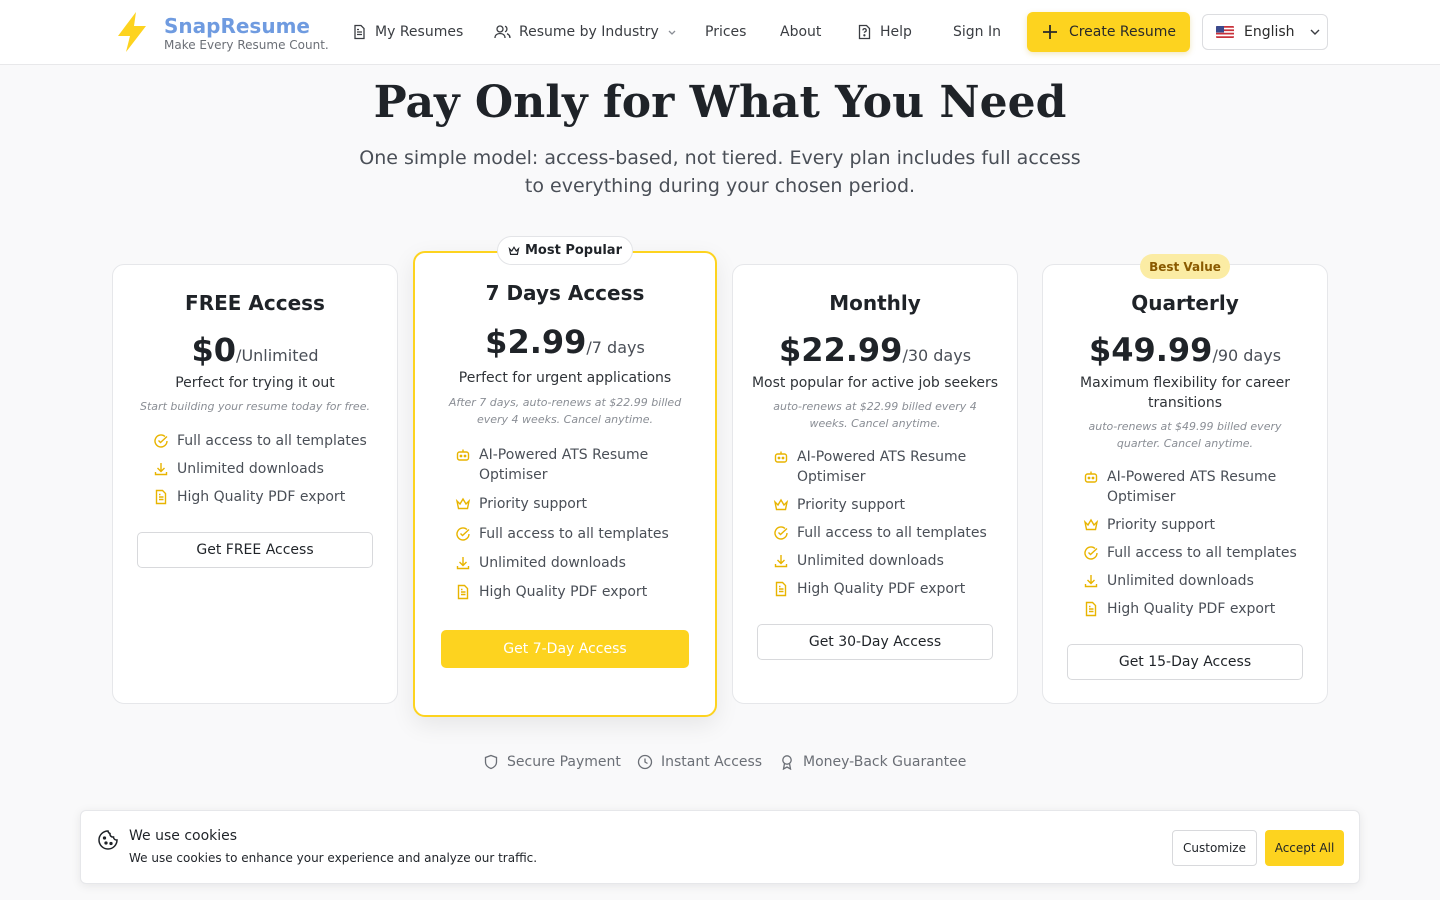 Image resolution: width=1440 pixels, height=900 pixels. I want to click on get-15-day-access-button: Get 15-Day Access, so click(1185, 662).